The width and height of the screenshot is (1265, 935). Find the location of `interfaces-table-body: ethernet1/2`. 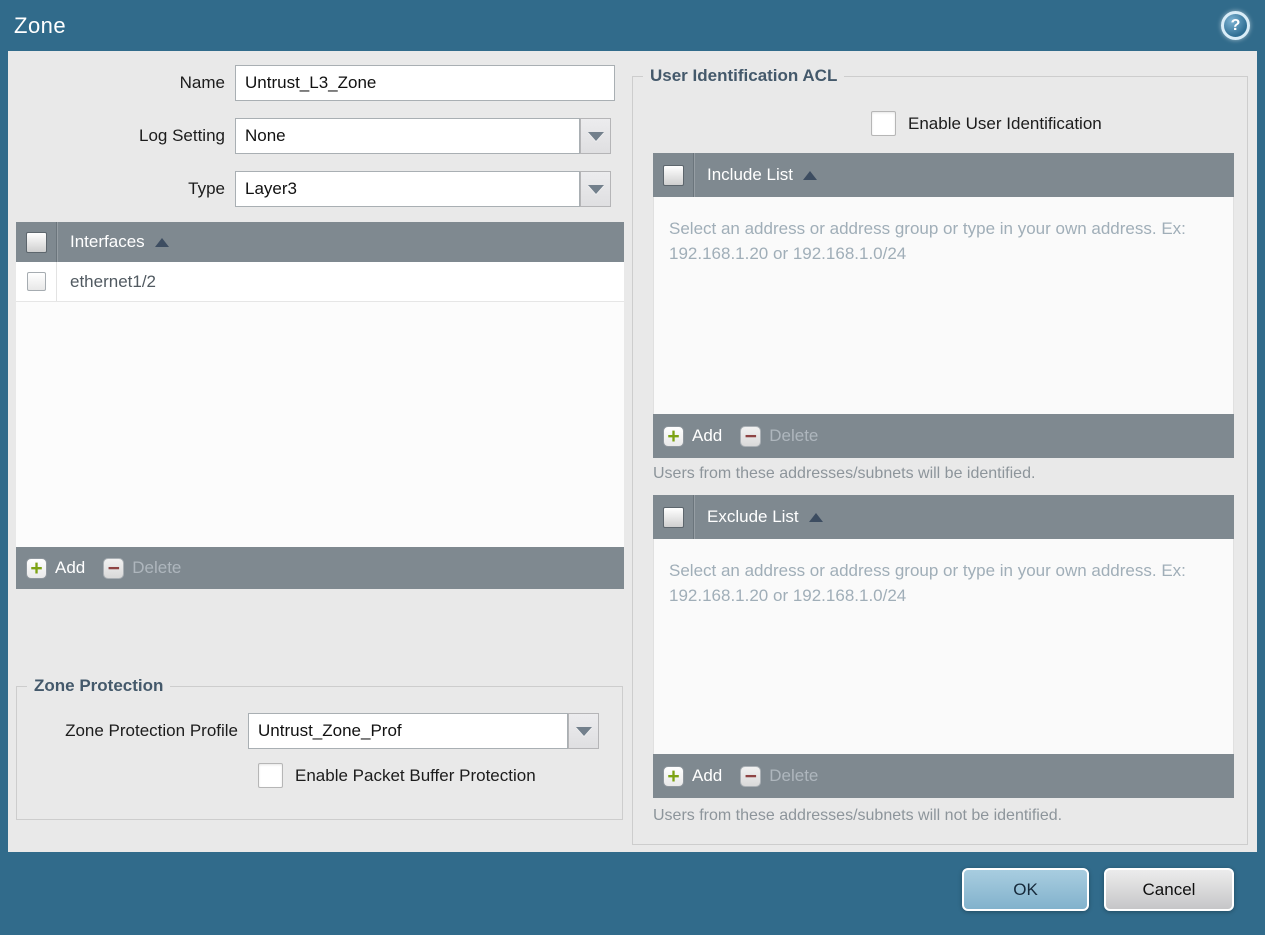

interfaces-table-body: ethernet1/2 is located at coordinates (320, 404).